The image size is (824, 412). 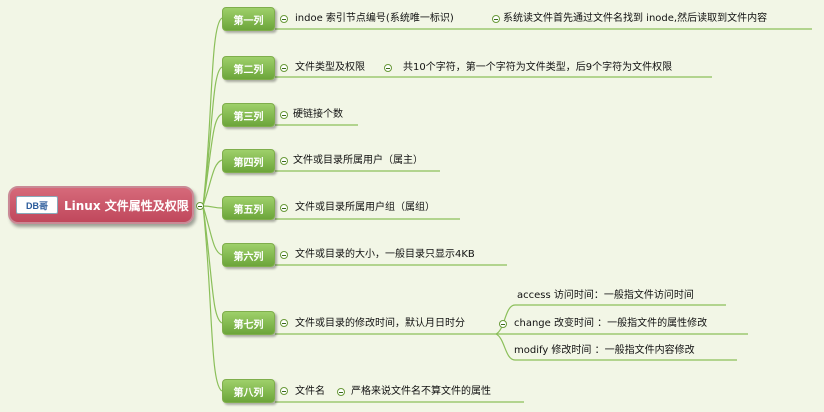 I want to click on node-col-8: 第八列, so click(x=248, y=391).